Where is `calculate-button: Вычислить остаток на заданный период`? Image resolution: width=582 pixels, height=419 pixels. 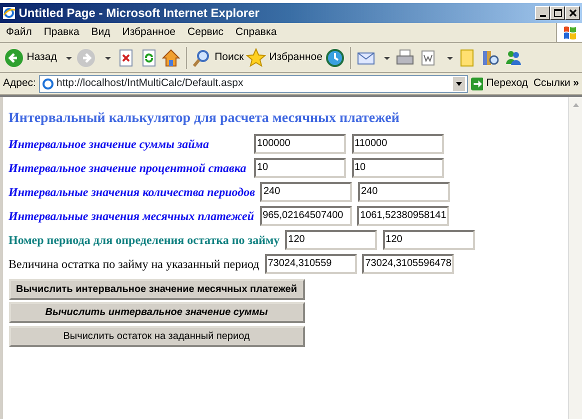
calculate-button: Вычислить остаток на заданный период is located at coordinates (156, 336).